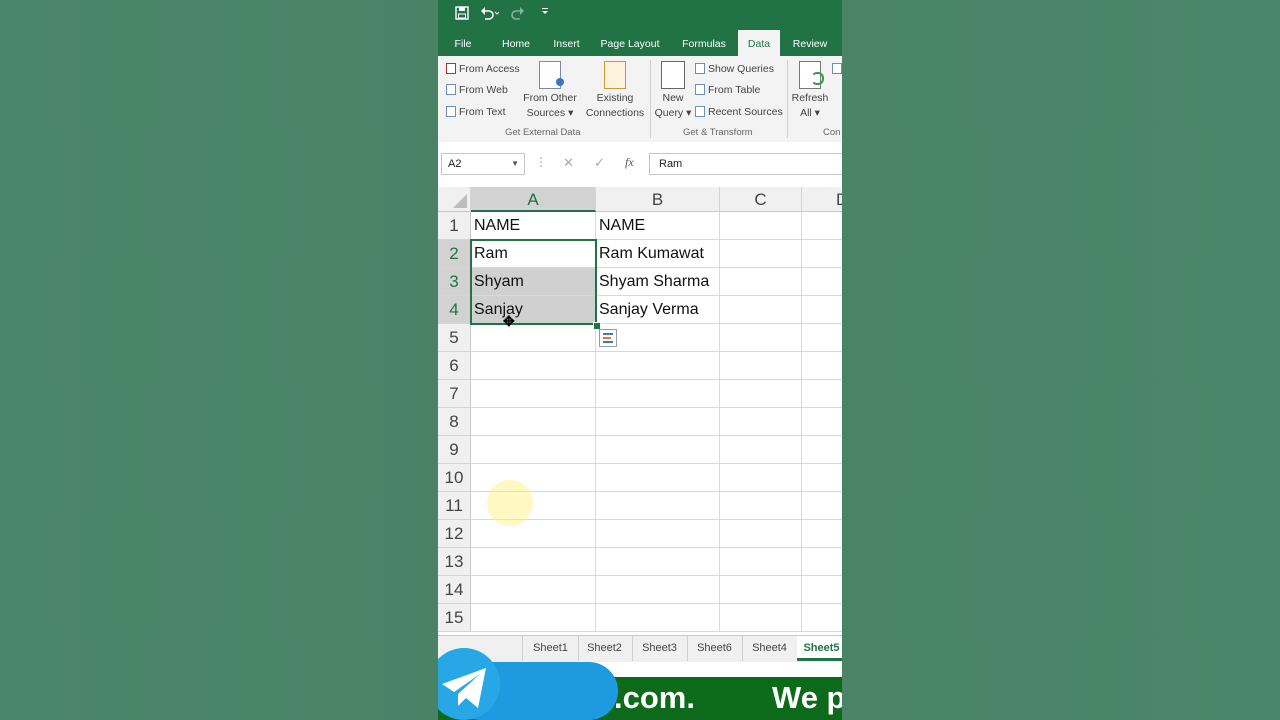 This screenshot has width=1280, height=720. I want to click on cell-d13, so click(822, 562).